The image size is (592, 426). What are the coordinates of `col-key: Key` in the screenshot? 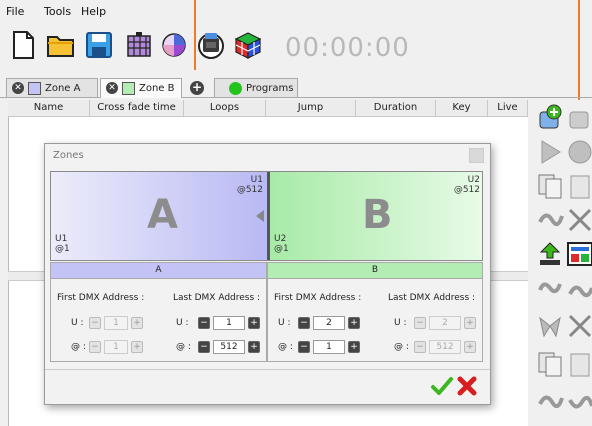 It's located at (462, 108).